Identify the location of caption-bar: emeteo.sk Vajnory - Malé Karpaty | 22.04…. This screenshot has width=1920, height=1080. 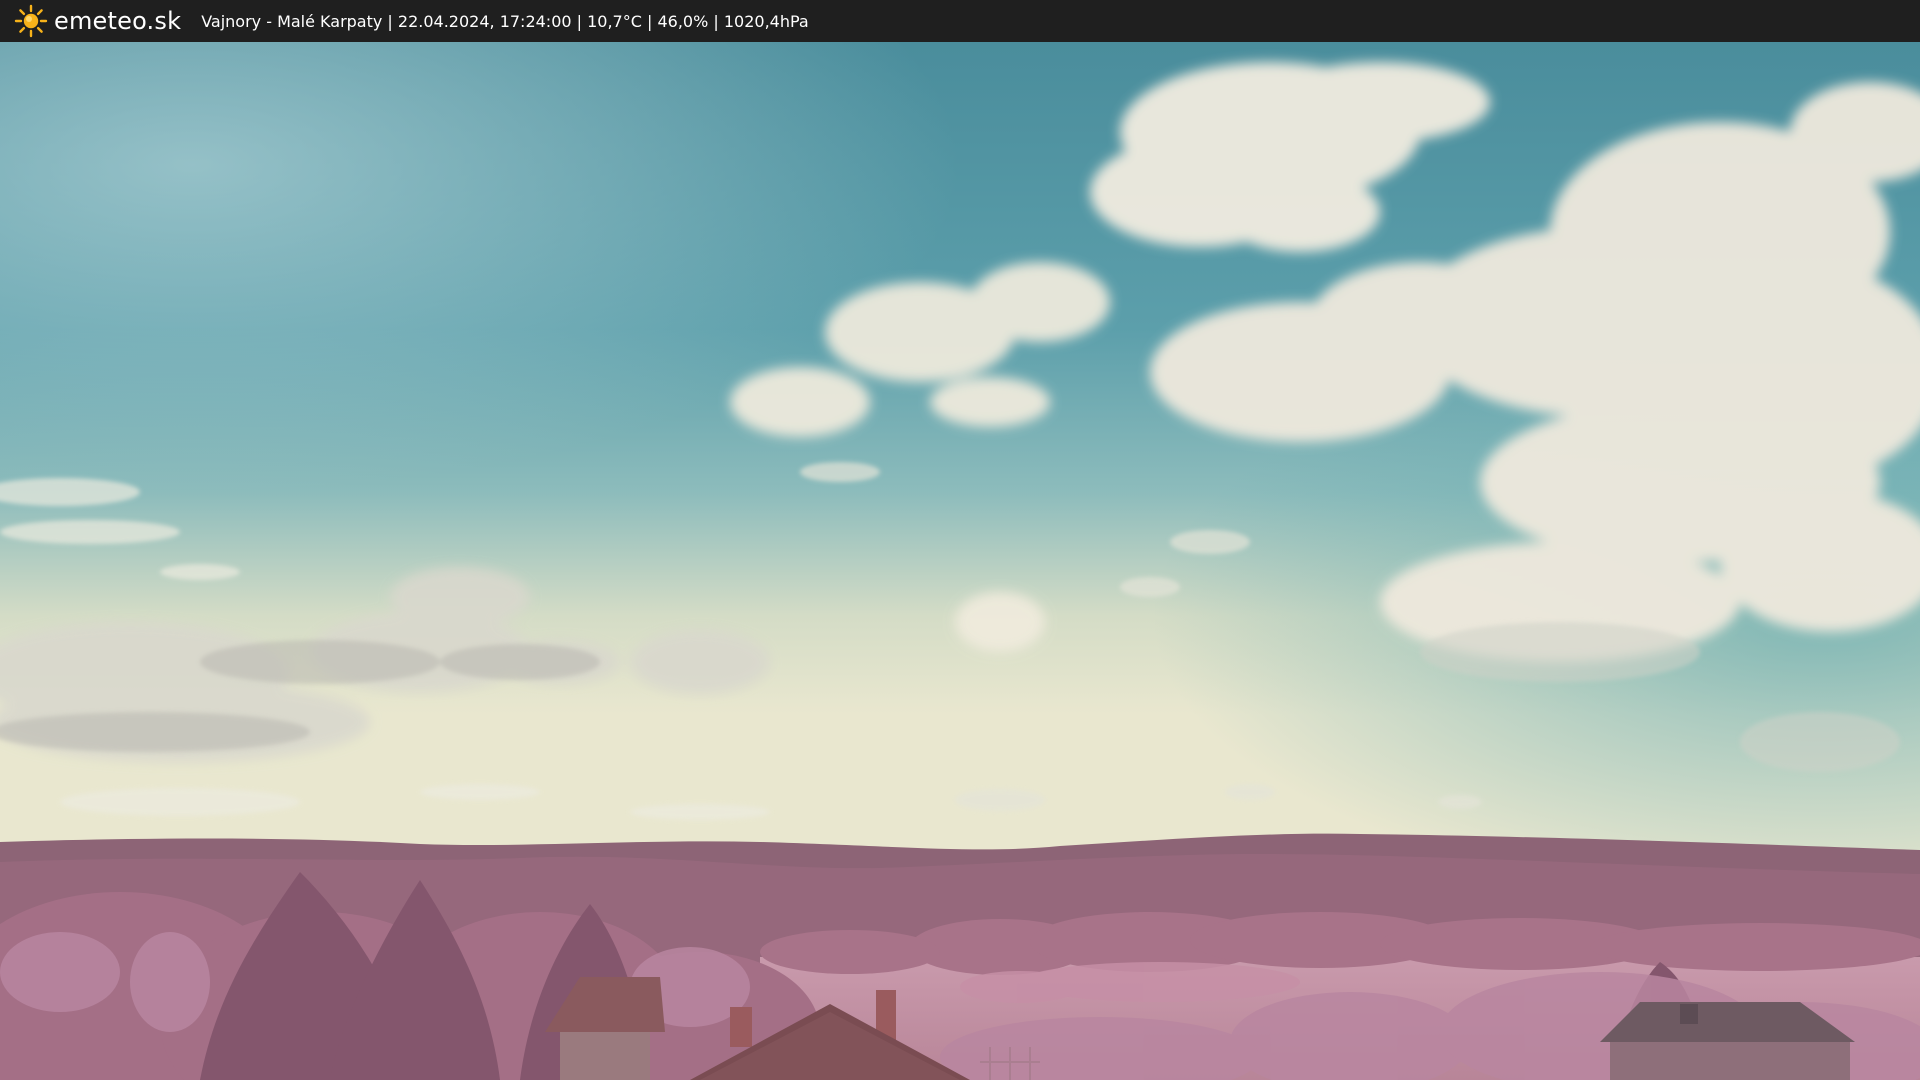
(960, 21).